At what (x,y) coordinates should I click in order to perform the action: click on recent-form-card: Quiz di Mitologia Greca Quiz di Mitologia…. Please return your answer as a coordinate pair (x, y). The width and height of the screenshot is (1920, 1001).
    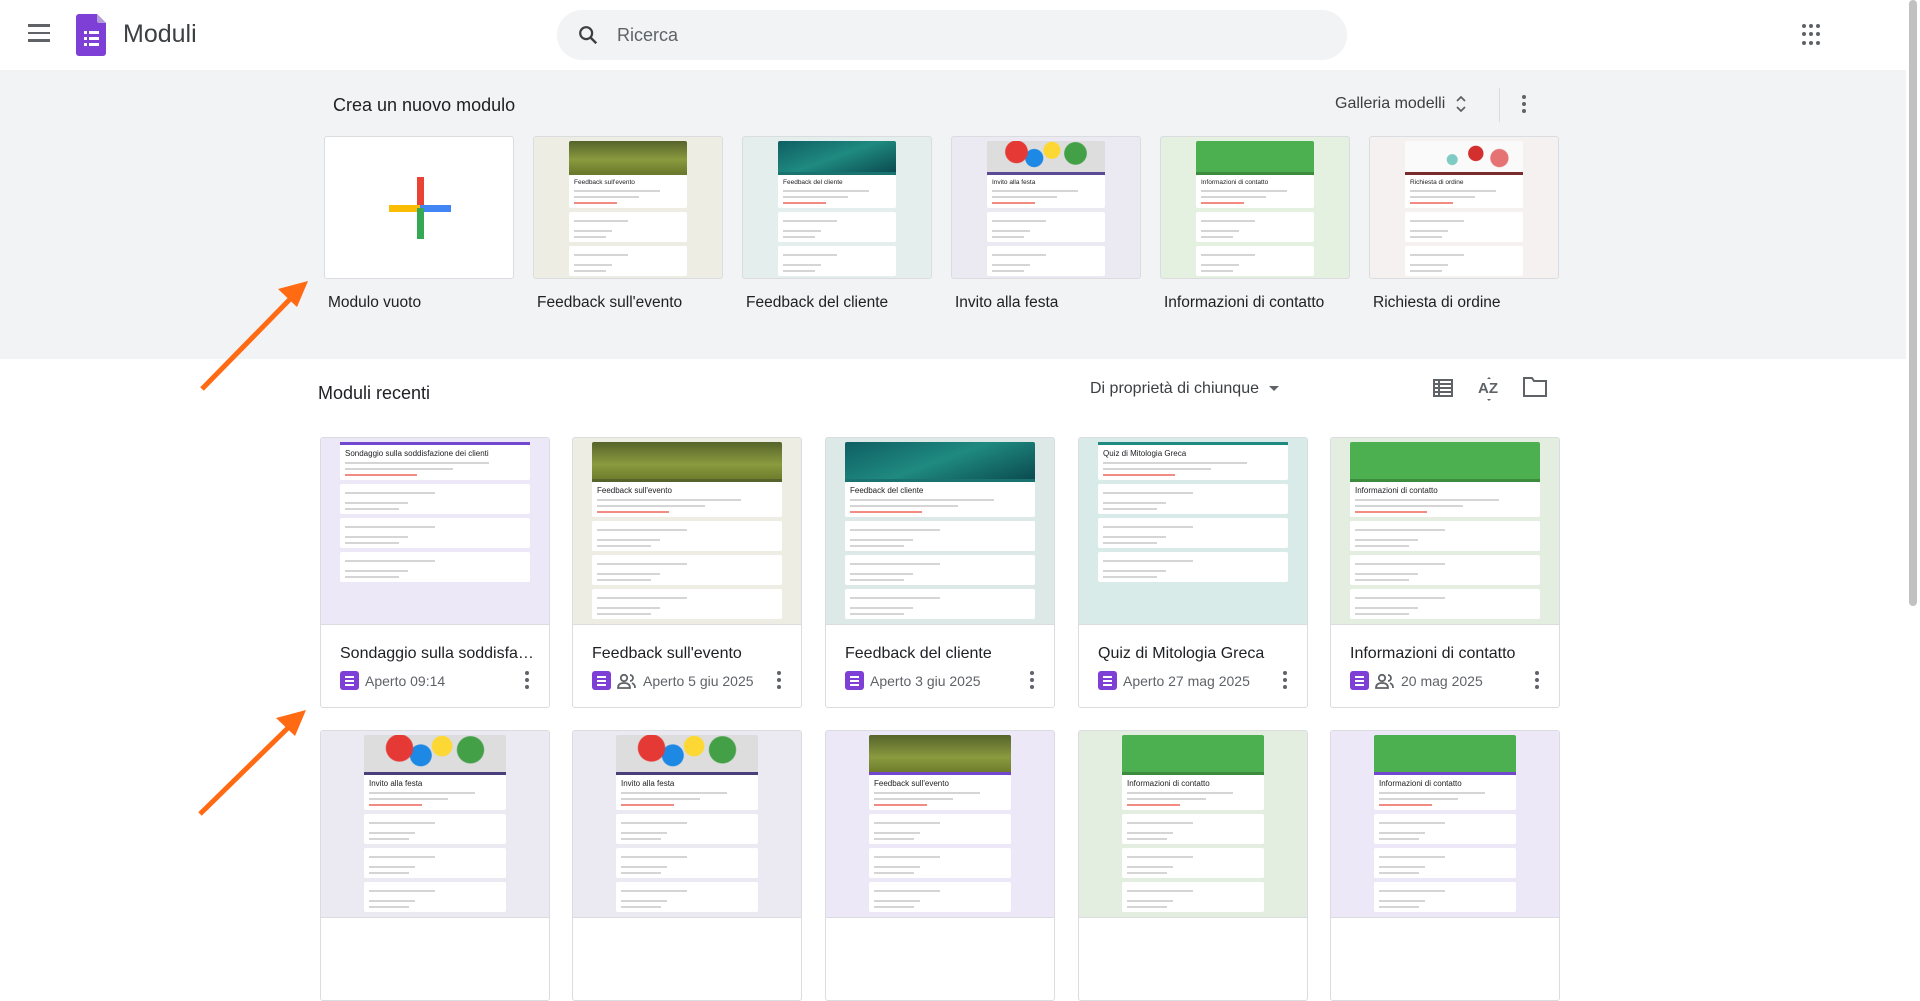
    Looking at the image, I should click on (1193, 572).